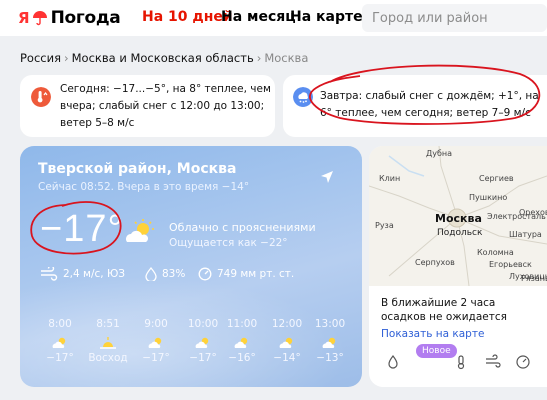  What do you see at coordinates (287, 358) in the screenshot?
I see `hour-temperature: −14°` at bounding box center [287, 358].